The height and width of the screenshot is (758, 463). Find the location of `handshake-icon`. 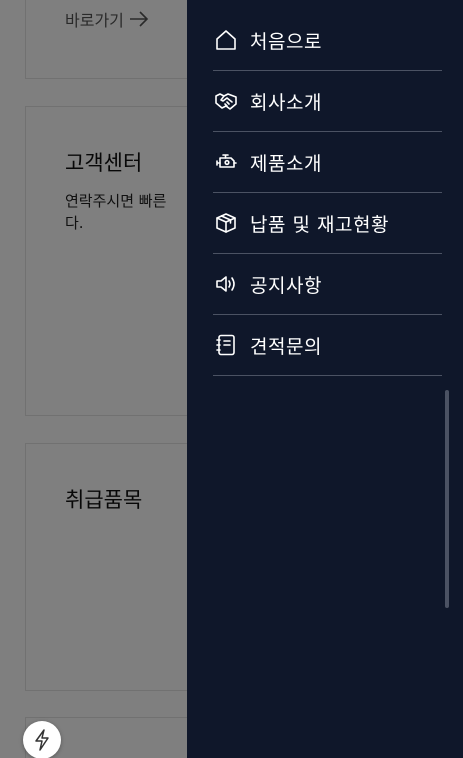

handshake-icon is located at coordinates (226, 101).